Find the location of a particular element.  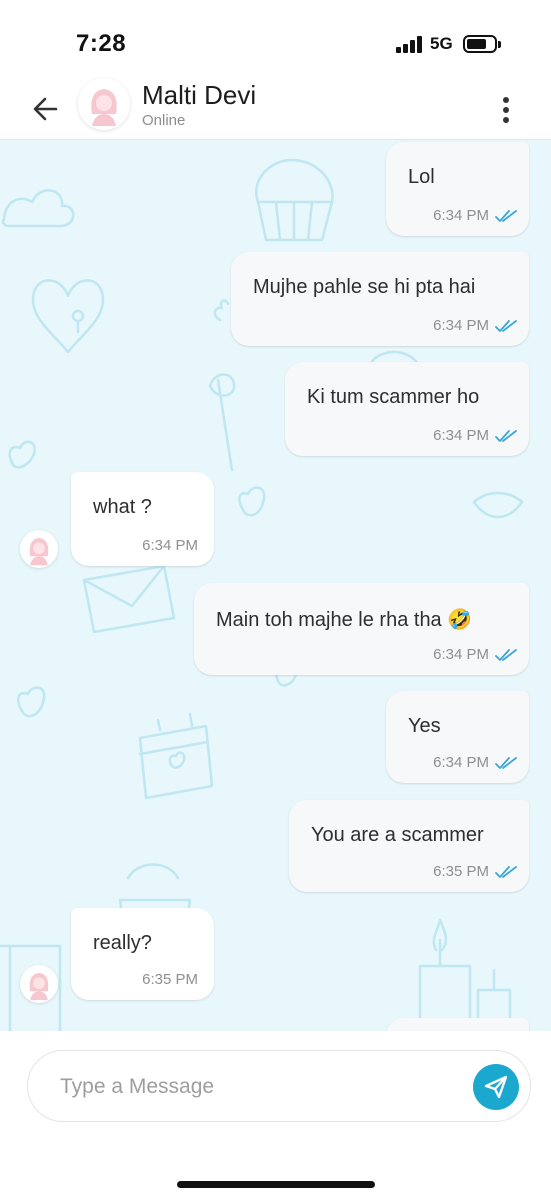

message-text: really? is located at coordinates (122, 943).